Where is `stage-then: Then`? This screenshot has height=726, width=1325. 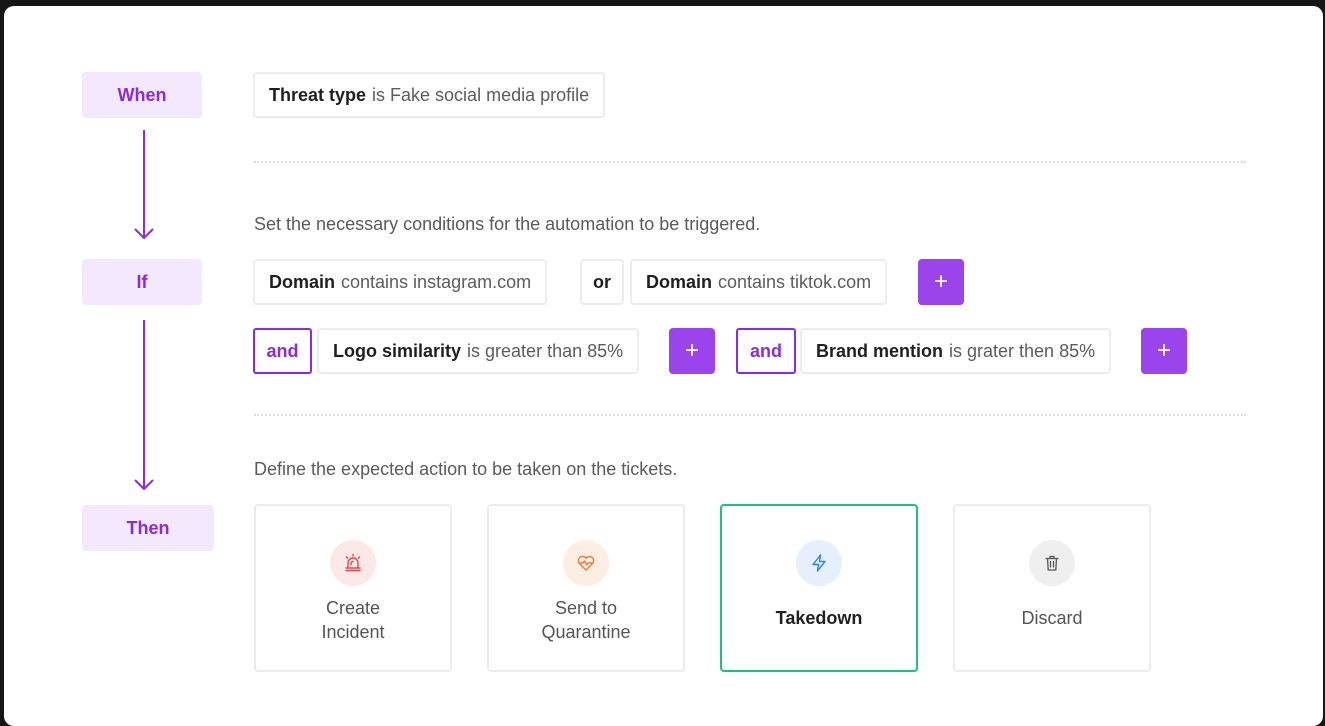
stage-then: Then is located at coordinates (148, 528).